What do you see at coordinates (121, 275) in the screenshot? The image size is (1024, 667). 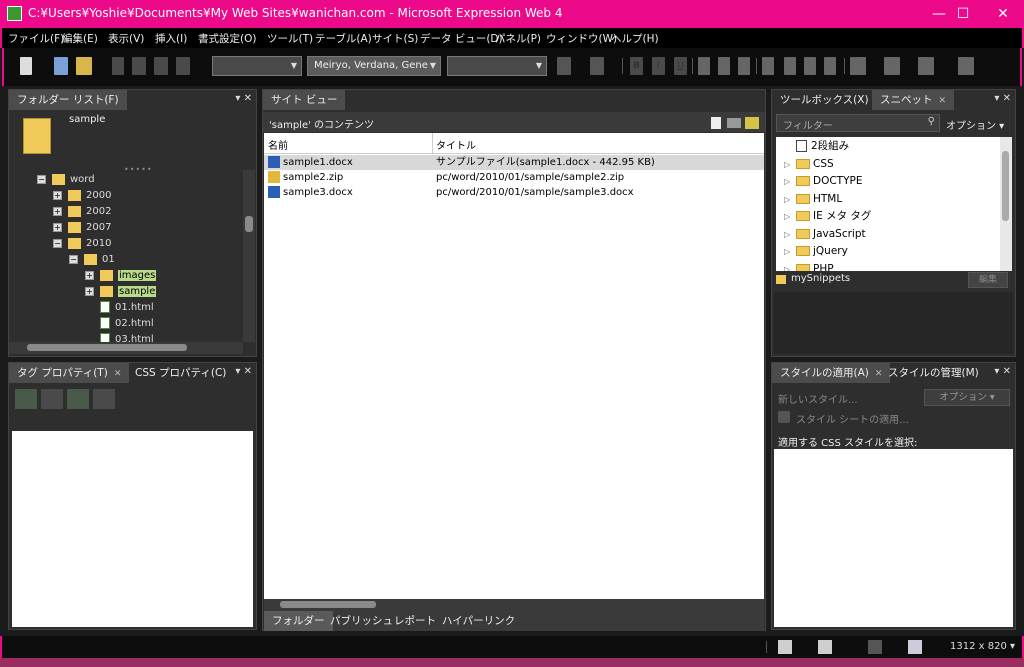 I see `tree-item: + images` at bounding box center [121, 275].